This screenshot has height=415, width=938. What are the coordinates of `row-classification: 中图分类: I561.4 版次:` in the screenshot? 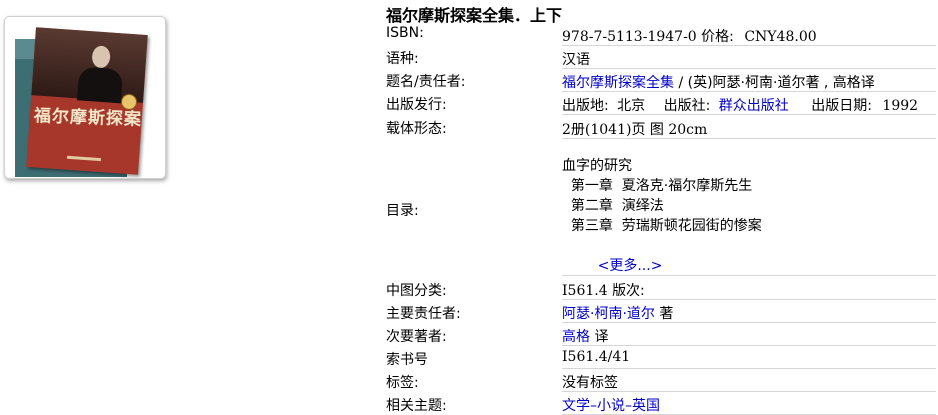 It's located at (662, 288).